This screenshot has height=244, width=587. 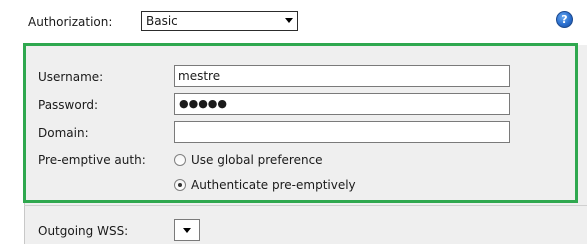 What do you see at coordinates (305, 205) in the screenshot?
I see `section-divider` at bounding box center [305, 205].